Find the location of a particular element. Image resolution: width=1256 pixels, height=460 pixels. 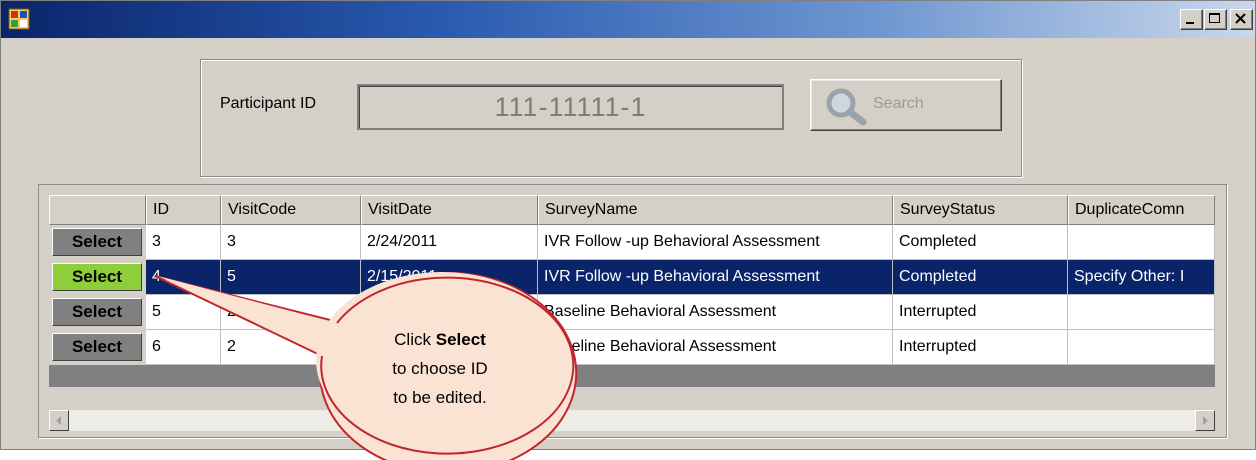

app-icon is located at coordinates (19, 19).